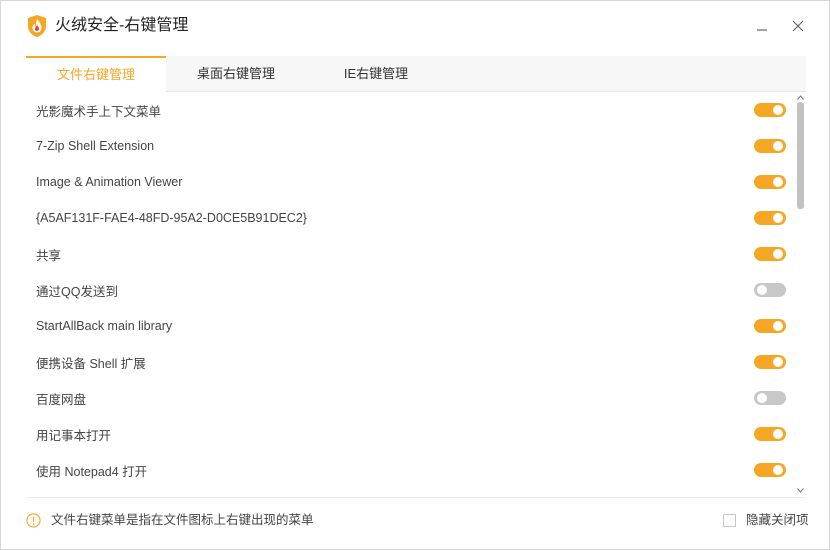 The height and width of the screenshot is (550, 830). I want to click on chevron-up-icon, so click(800, 97).